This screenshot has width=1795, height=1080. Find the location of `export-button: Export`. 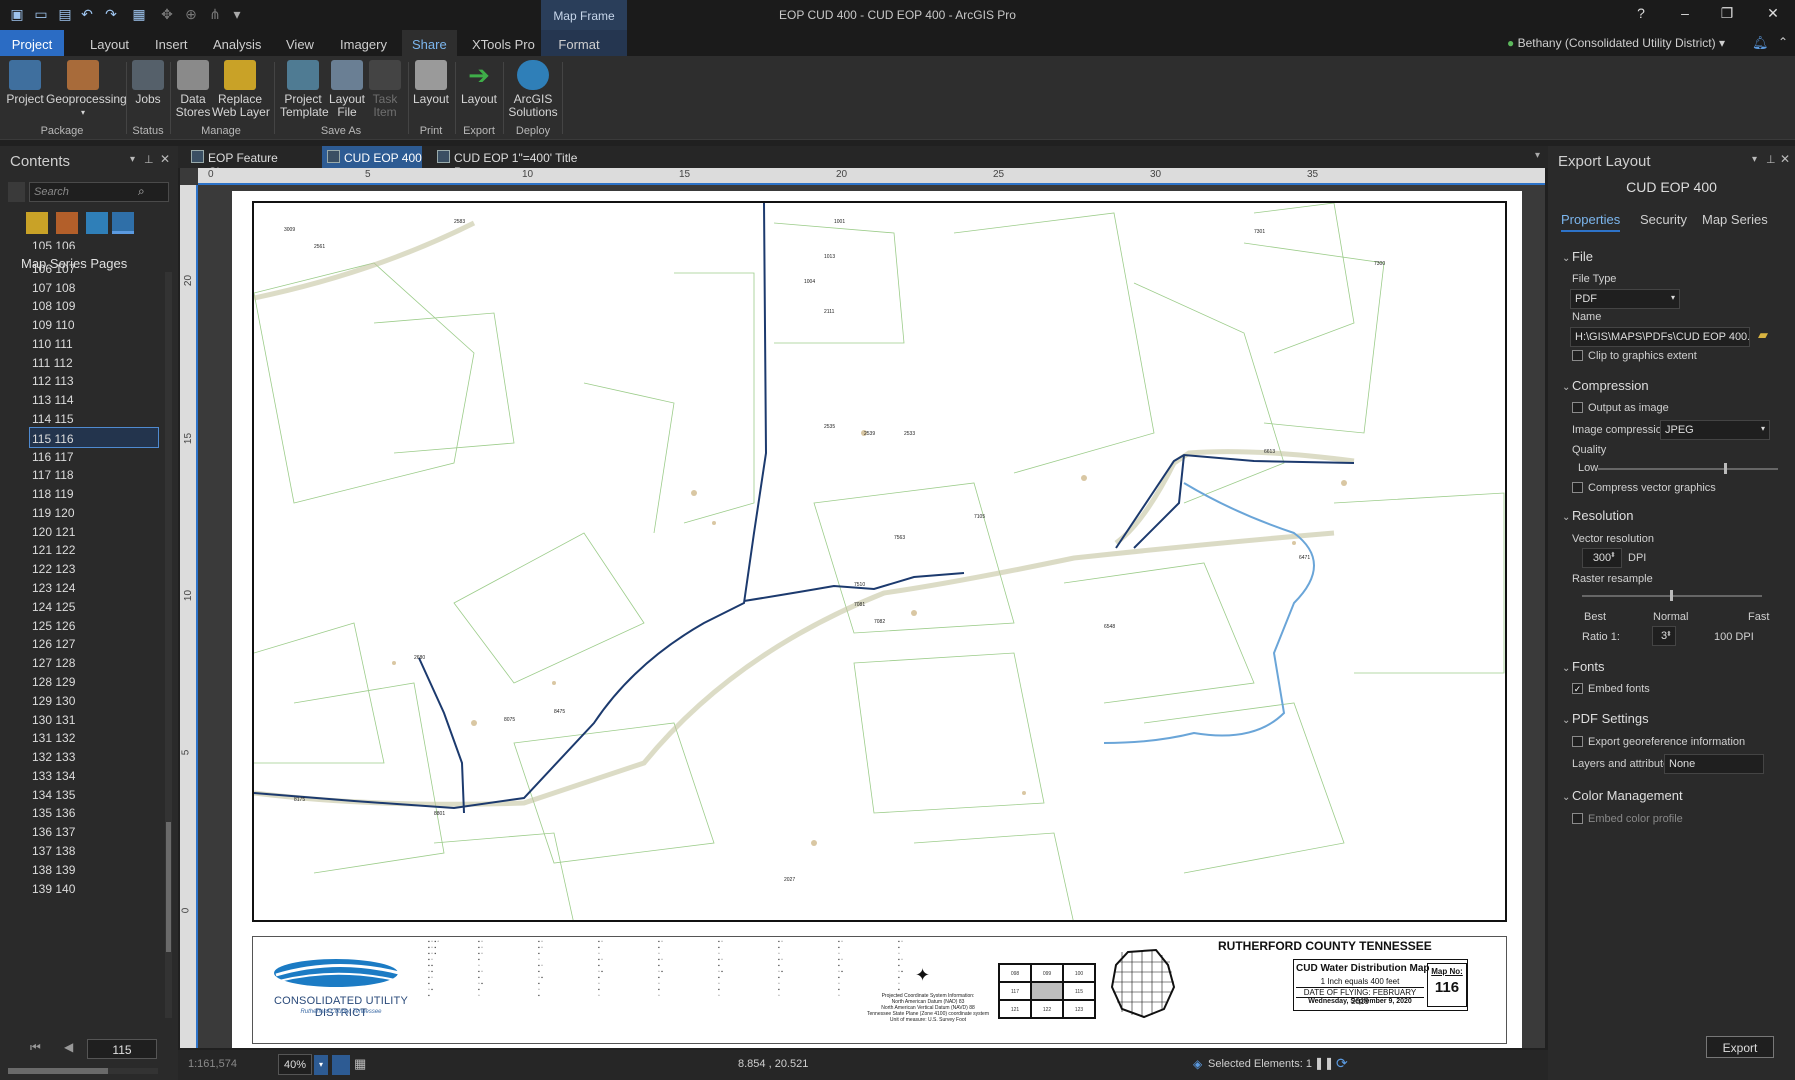

export-button: Export is located at coordinates (1740, 1047).